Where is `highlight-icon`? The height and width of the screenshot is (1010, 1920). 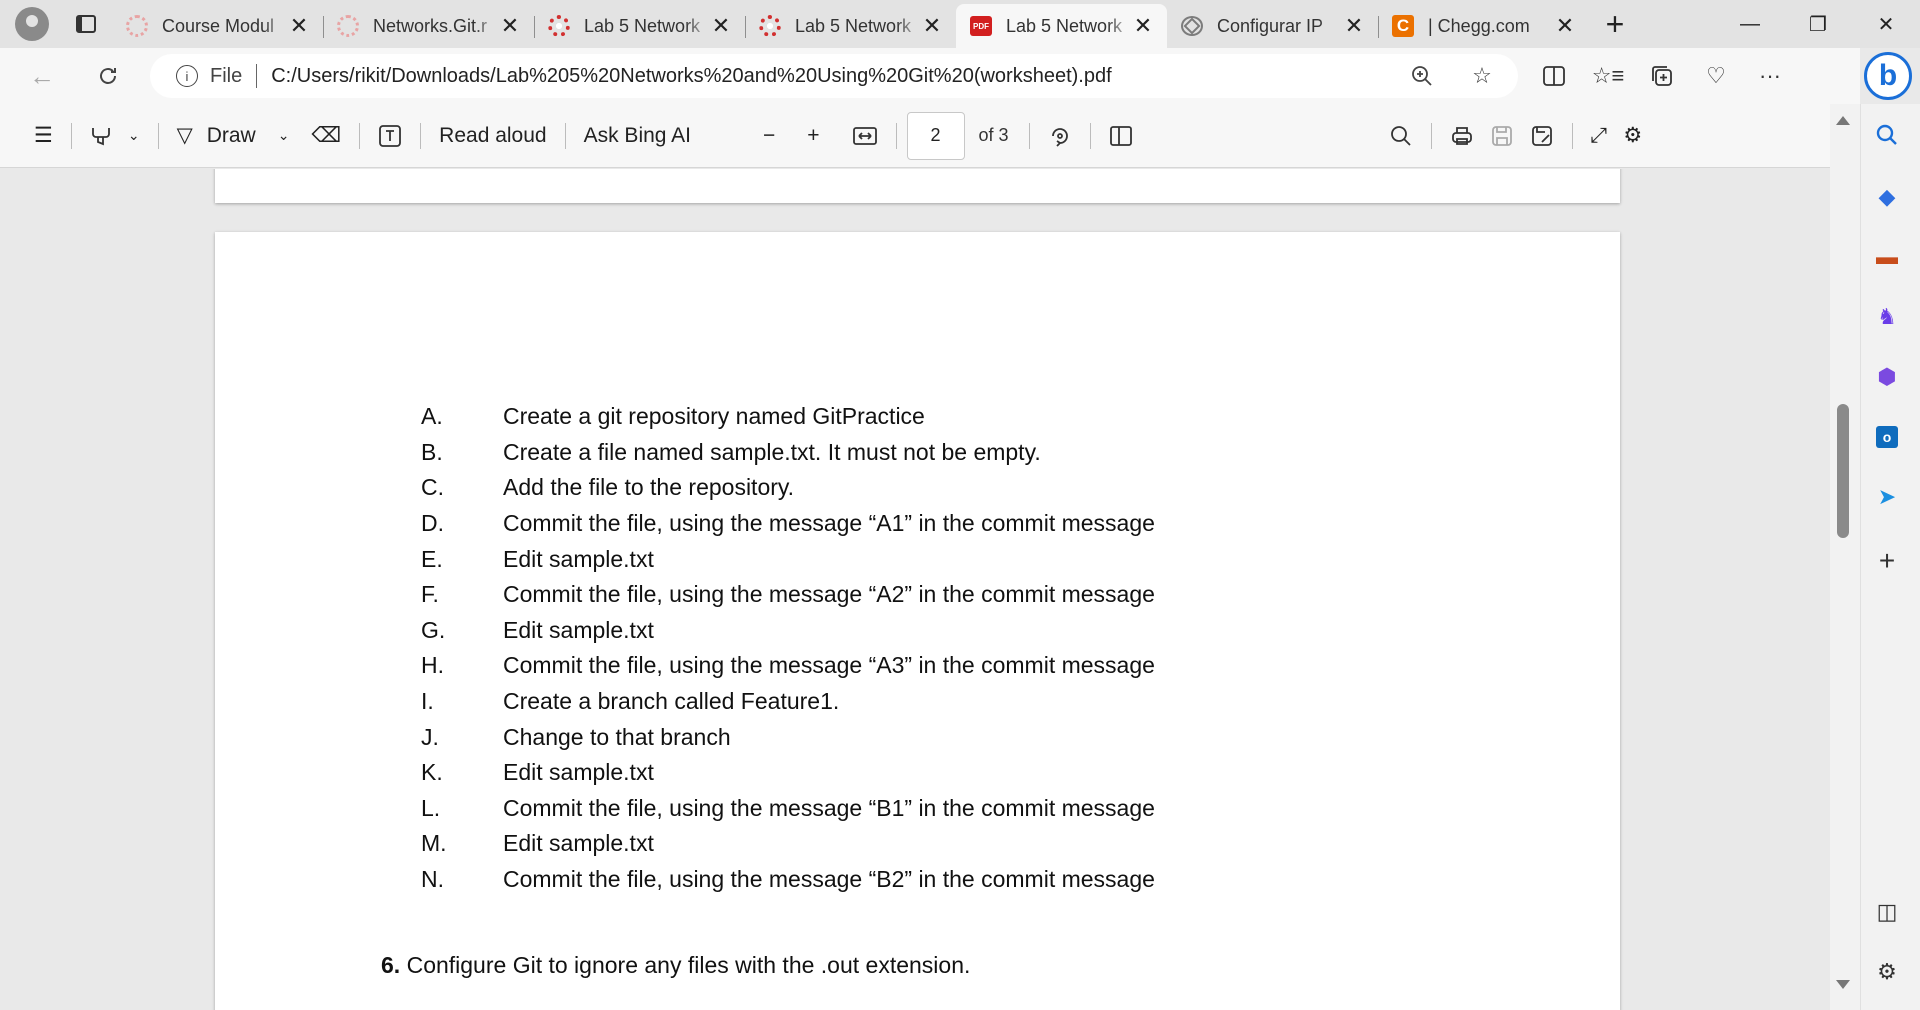 highlight-icon is located at coordinates (101, 136).